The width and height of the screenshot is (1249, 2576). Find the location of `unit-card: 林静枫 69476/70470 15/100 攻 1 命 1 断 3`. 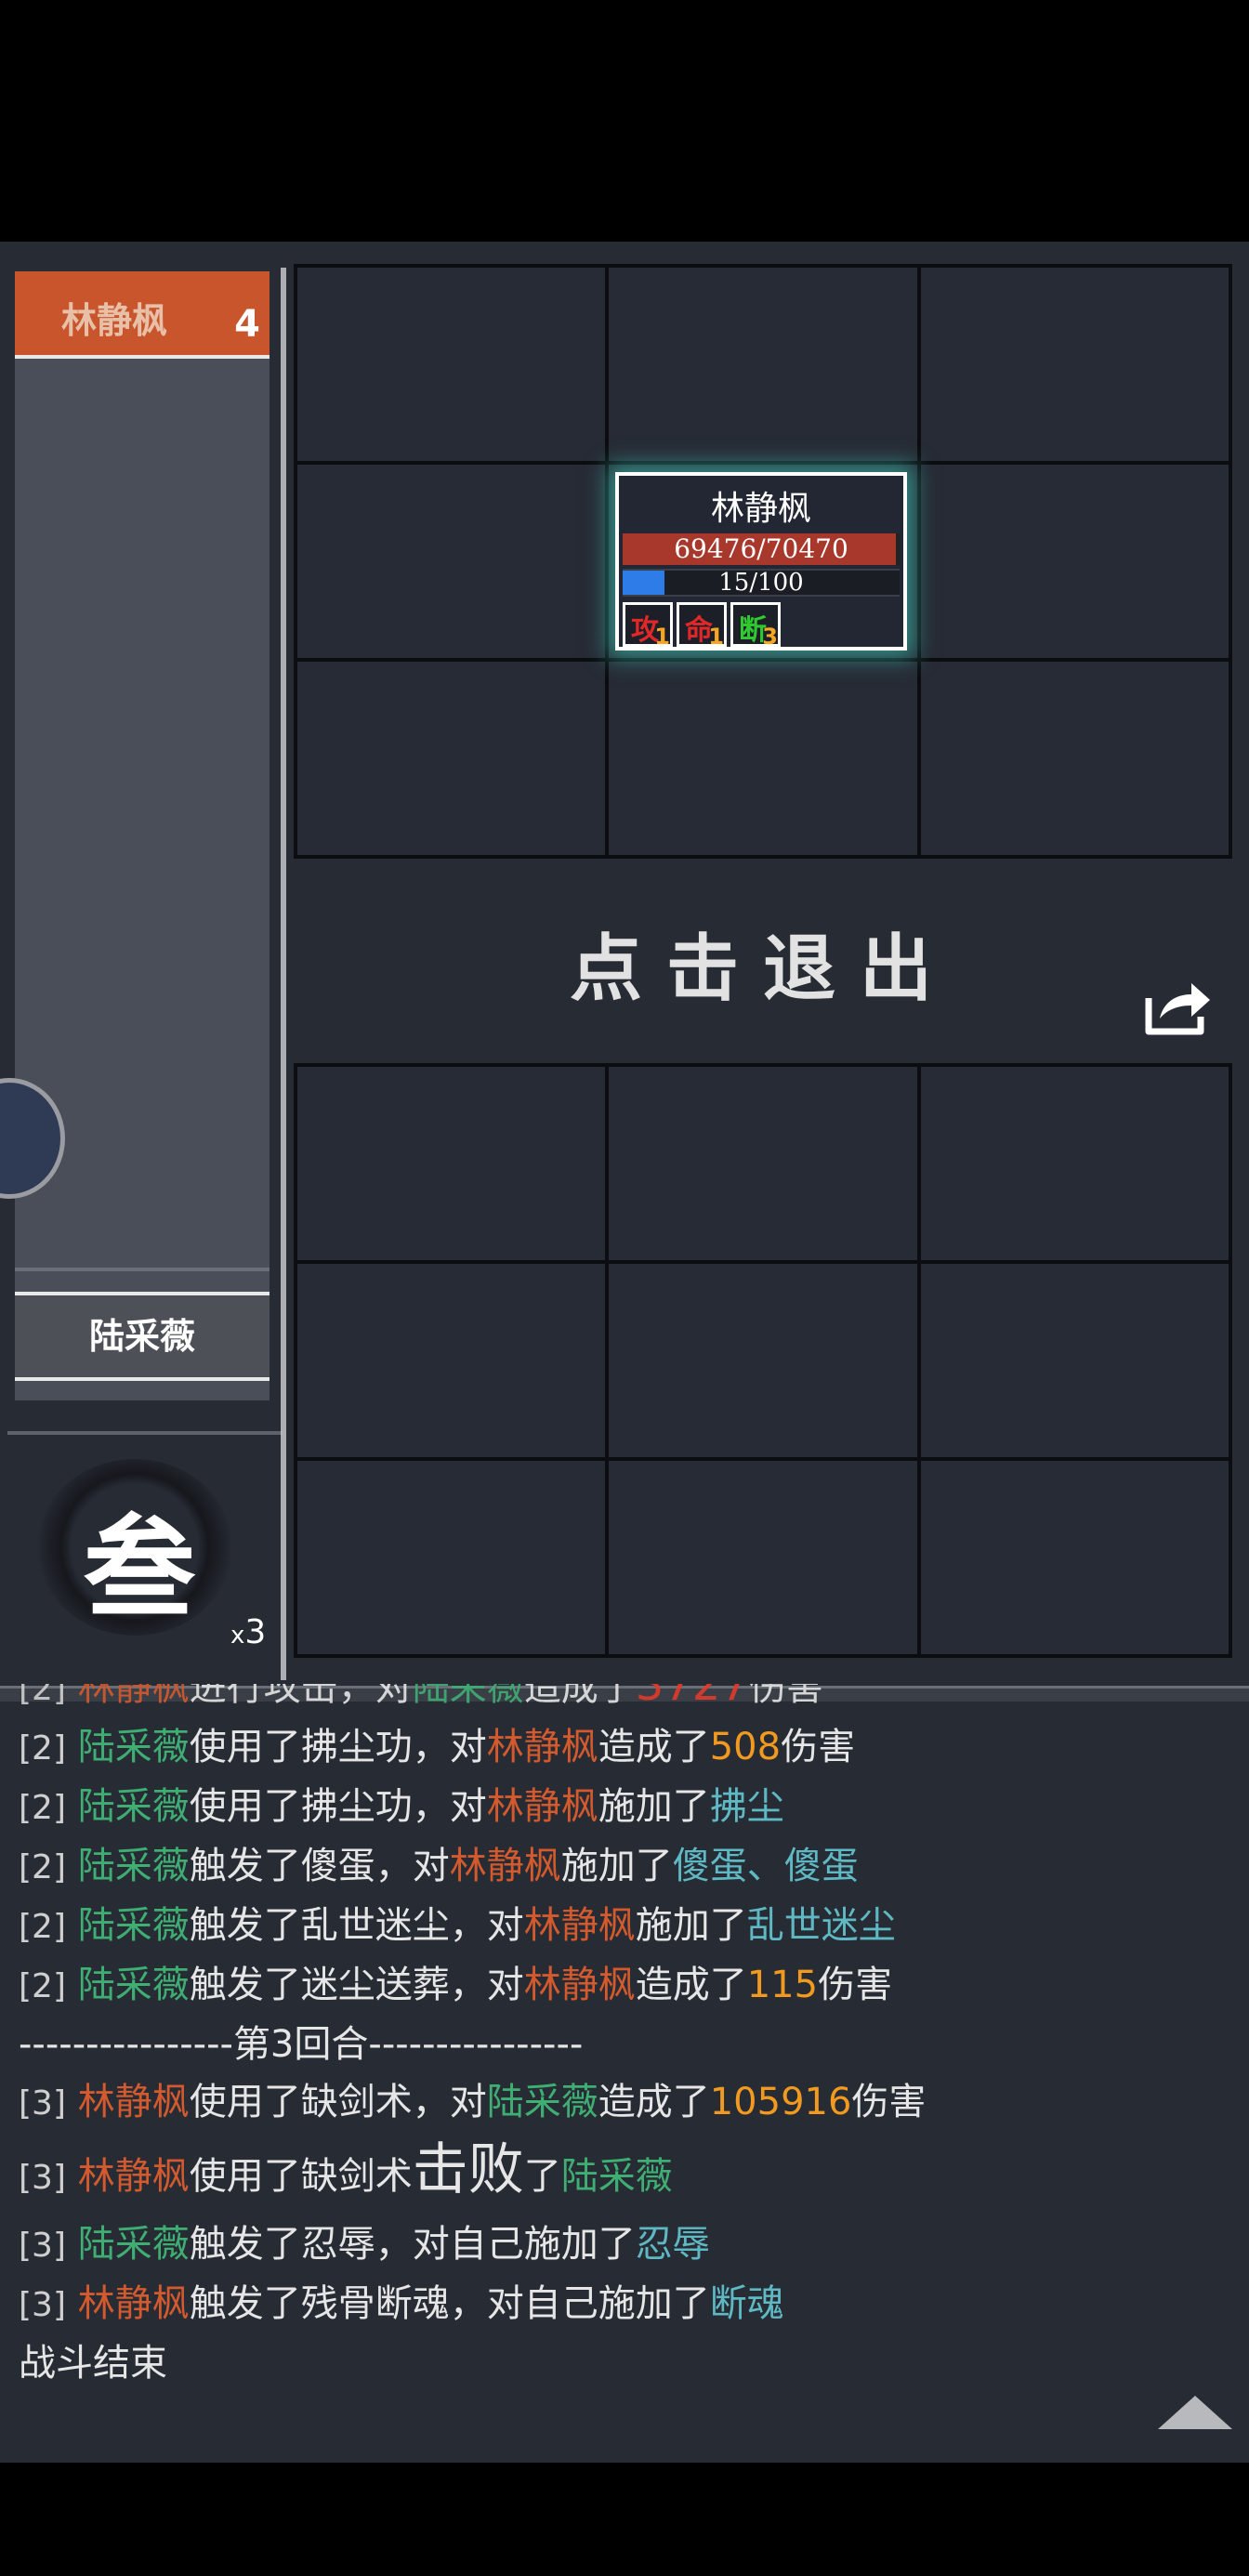

unit-card: 林静枫 69476/70470 15/100 攻 1 命 1 断 3 is located at coordinates (761, 561).